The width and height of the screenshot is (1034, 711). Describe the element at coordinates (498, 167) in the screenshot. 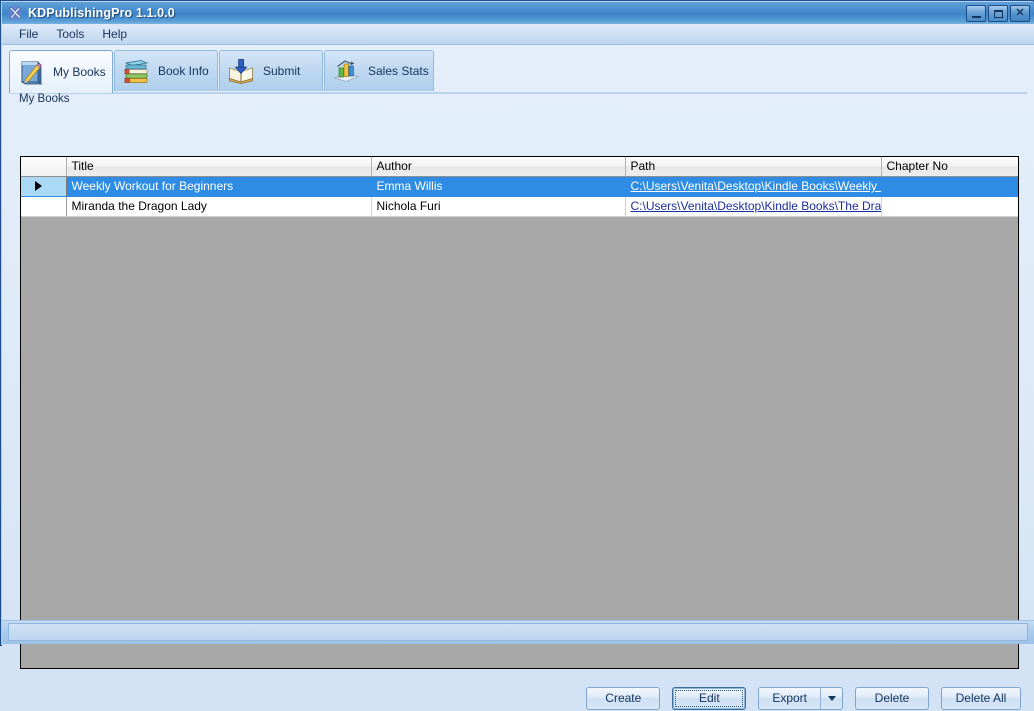

I see `column-header-author: Author` at that location.